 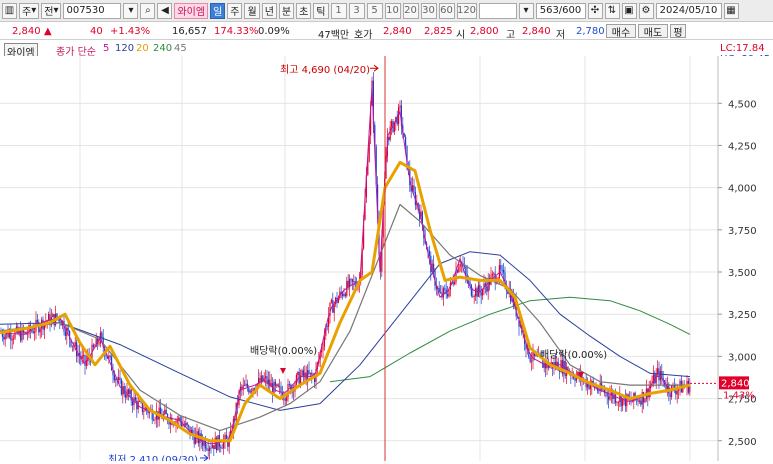 I want to click on layout-icon: ▥, so click(x=9, y=10).